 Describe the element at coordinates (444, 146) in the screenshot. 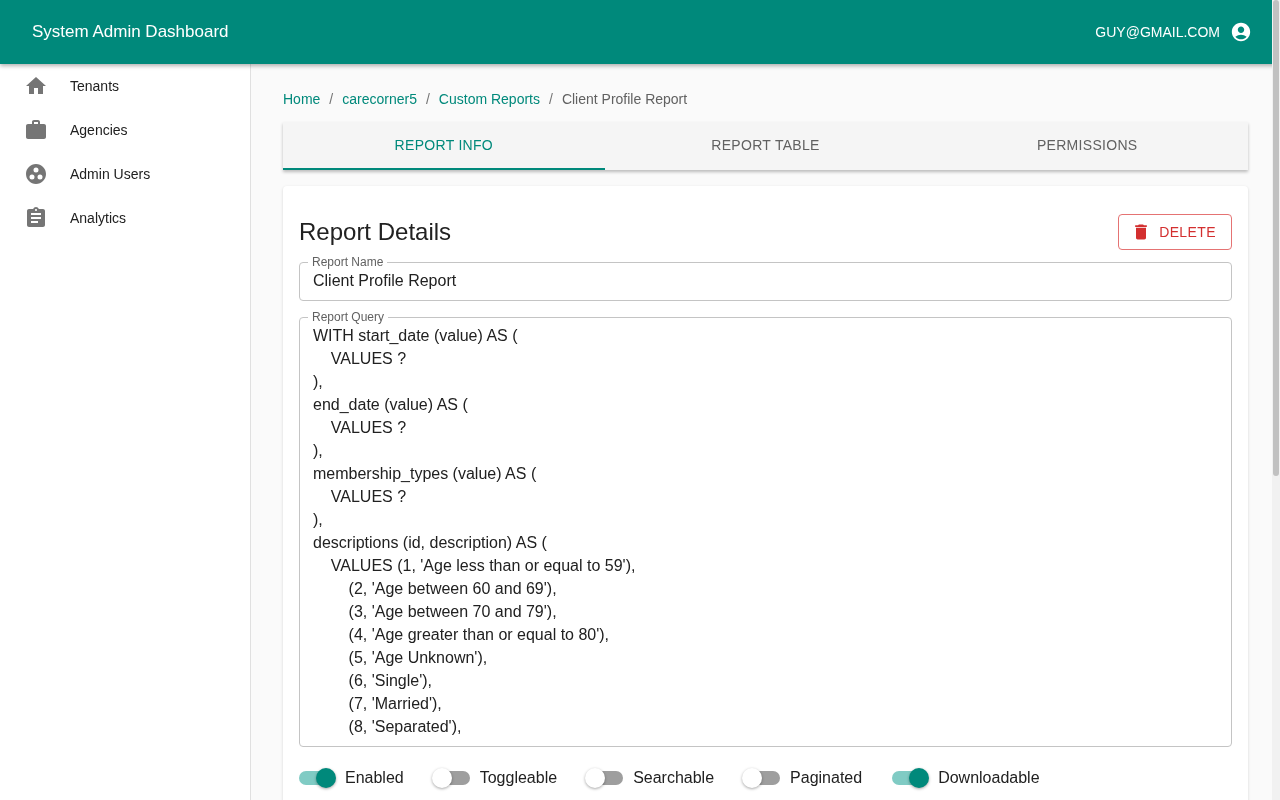

I see `tab: REPORT INFO` at that location.